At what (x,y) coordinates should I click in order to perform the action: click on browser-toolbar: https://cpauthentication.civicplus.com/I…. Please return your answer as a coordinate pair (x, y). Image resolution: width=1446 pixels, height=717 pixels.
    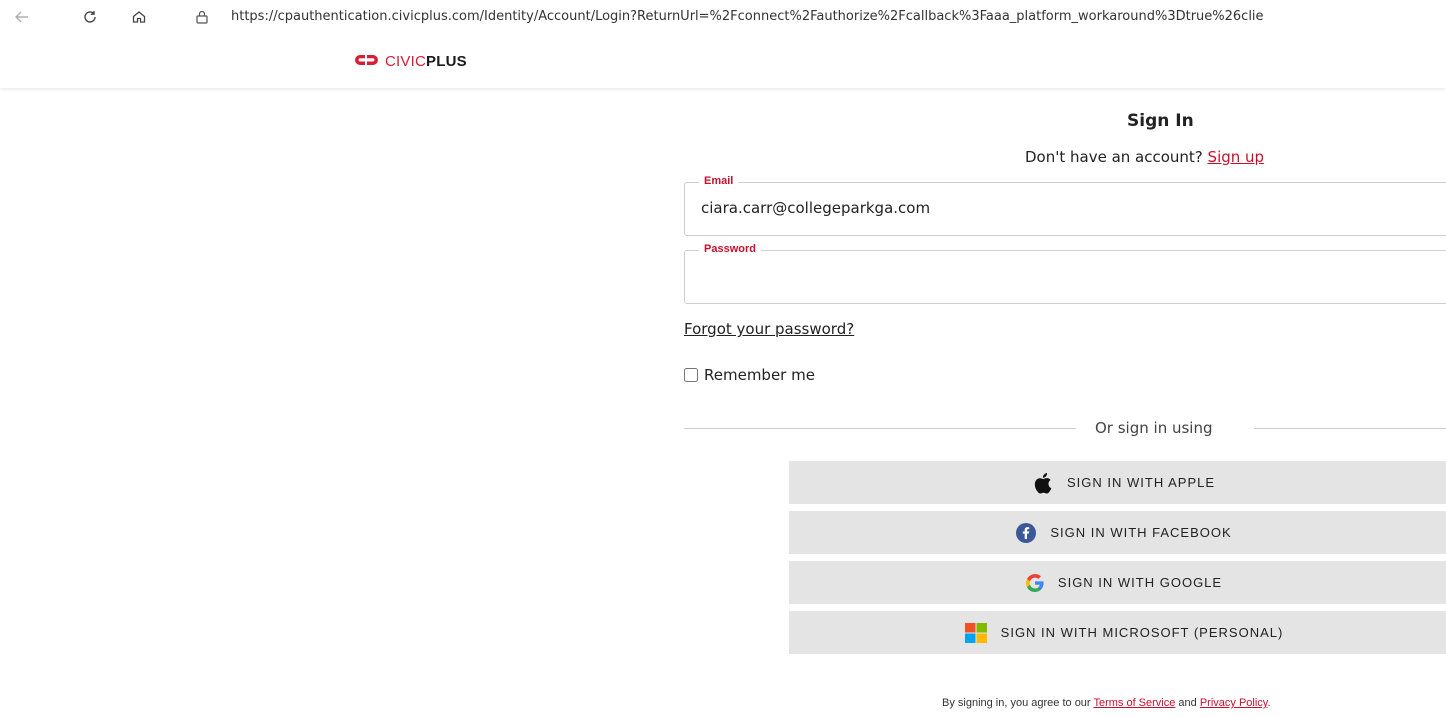
    Looking at the image, I should click on (723, 17).